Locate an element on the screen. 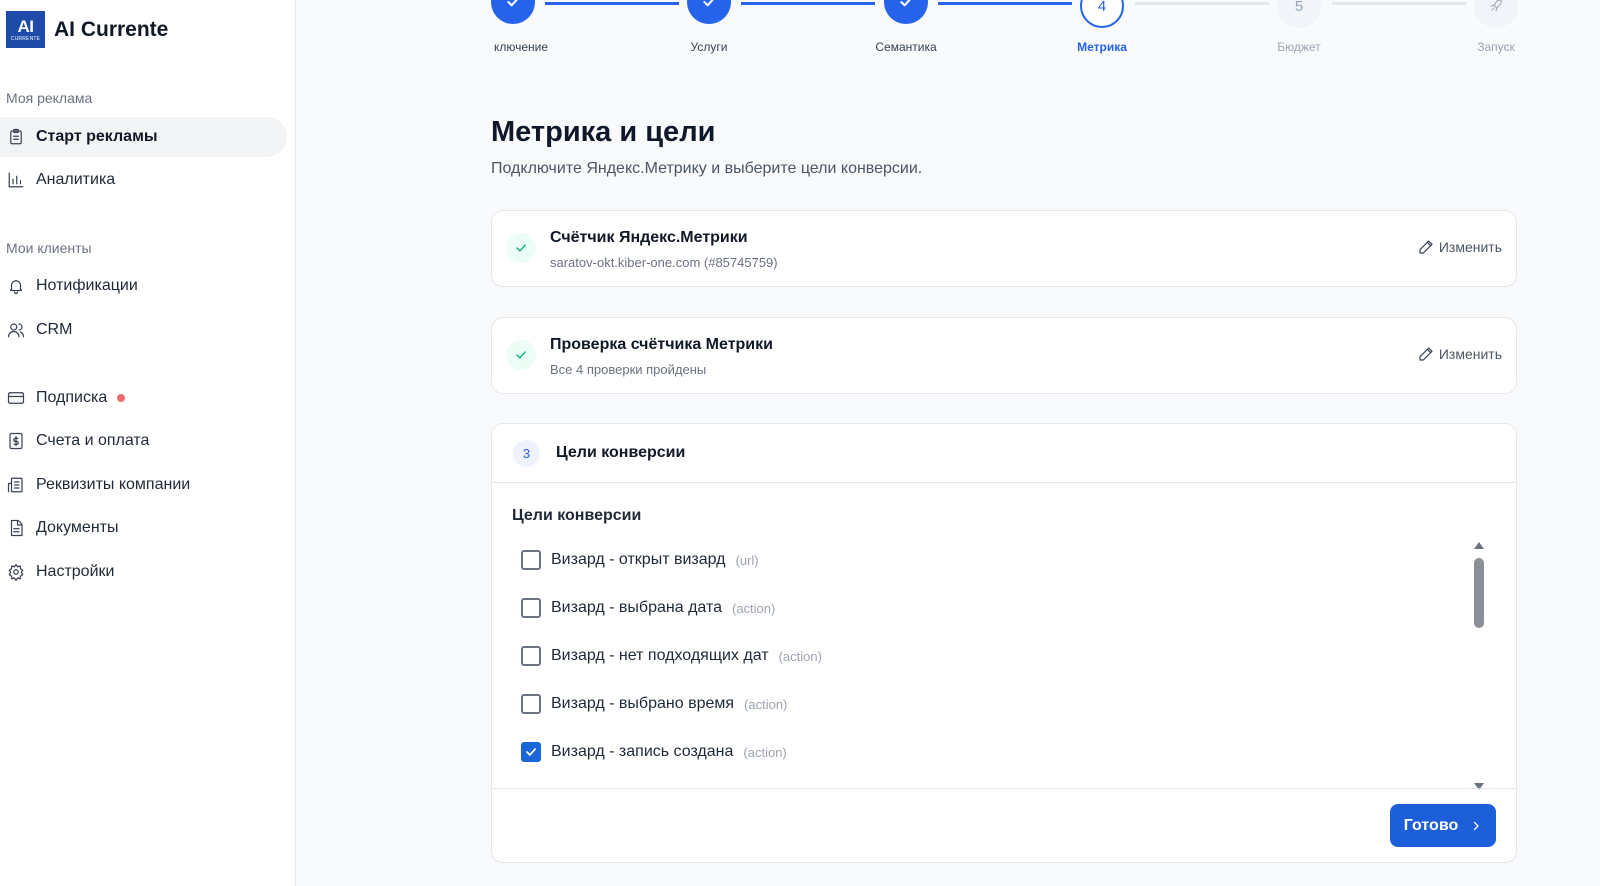 This screenshot has height=886, width=1600. sidebar-item-label: Реквизиты компании is located at coordinates (113, 484).